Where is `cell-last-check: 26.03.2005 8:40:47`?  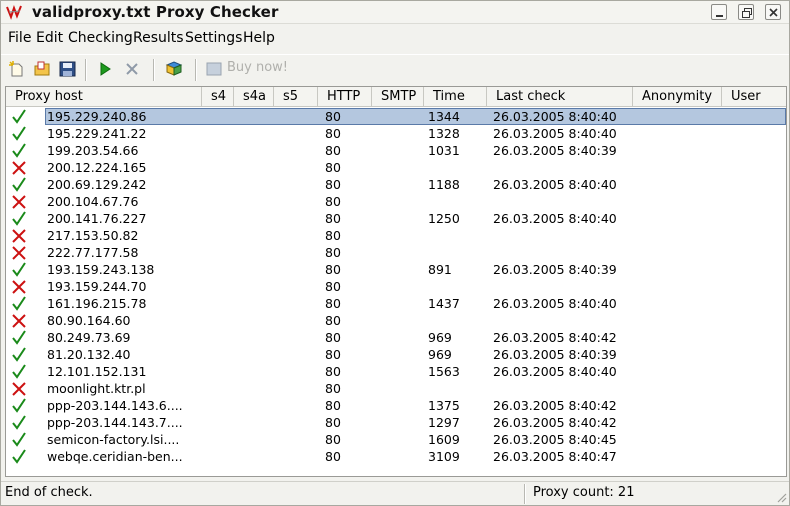 cell-last-check: 26.03.2005 8:40:47 is located at coordinates (555, 456).